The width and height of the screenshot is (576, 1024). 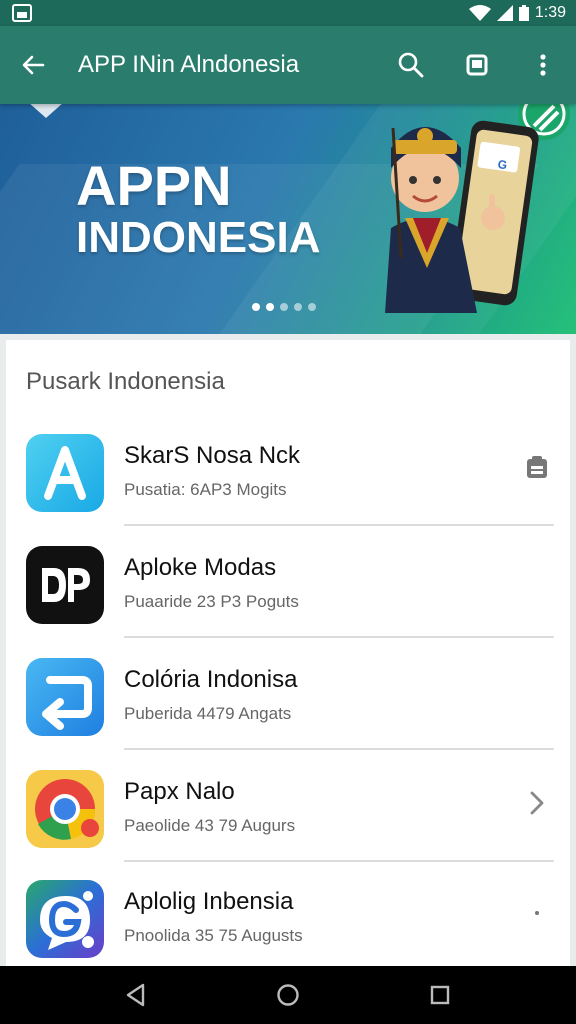 What do you see at coordinates (523, 13) in the screenshot?
I see `battery-icon` at bounding box center [523, 13].